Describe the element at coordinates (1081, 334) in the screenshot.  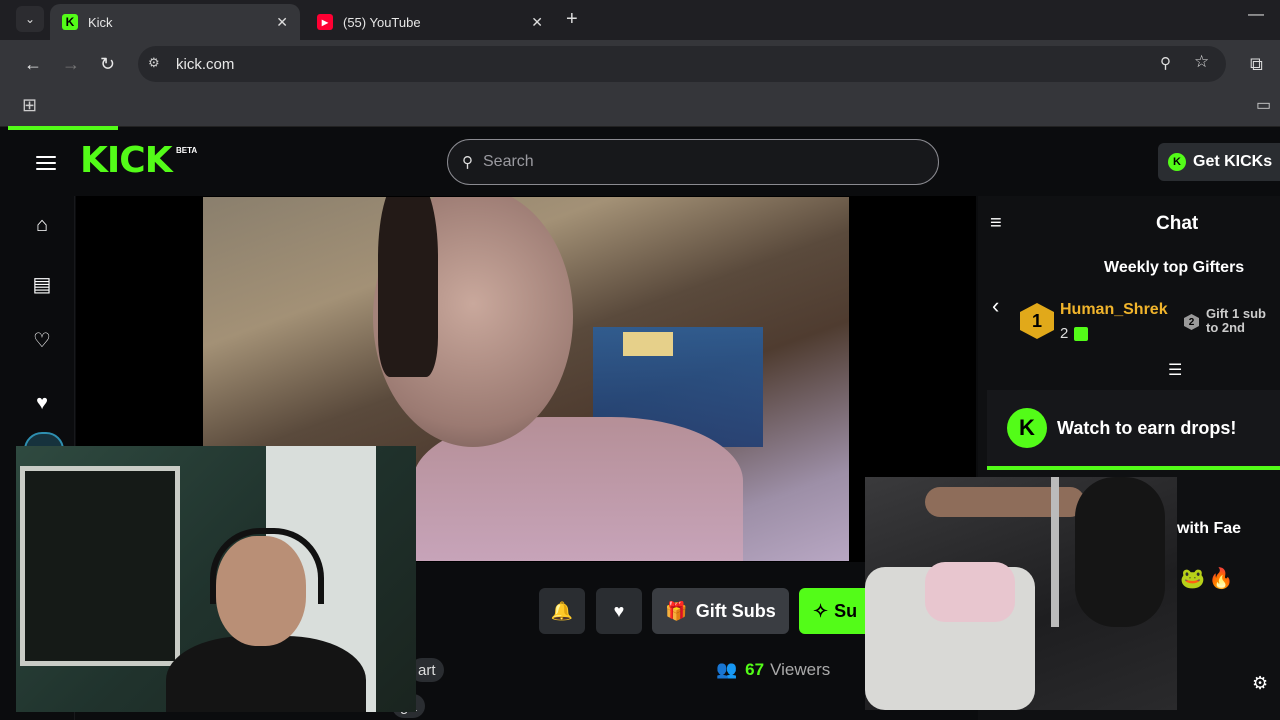
I see `gift-icon` at that location.